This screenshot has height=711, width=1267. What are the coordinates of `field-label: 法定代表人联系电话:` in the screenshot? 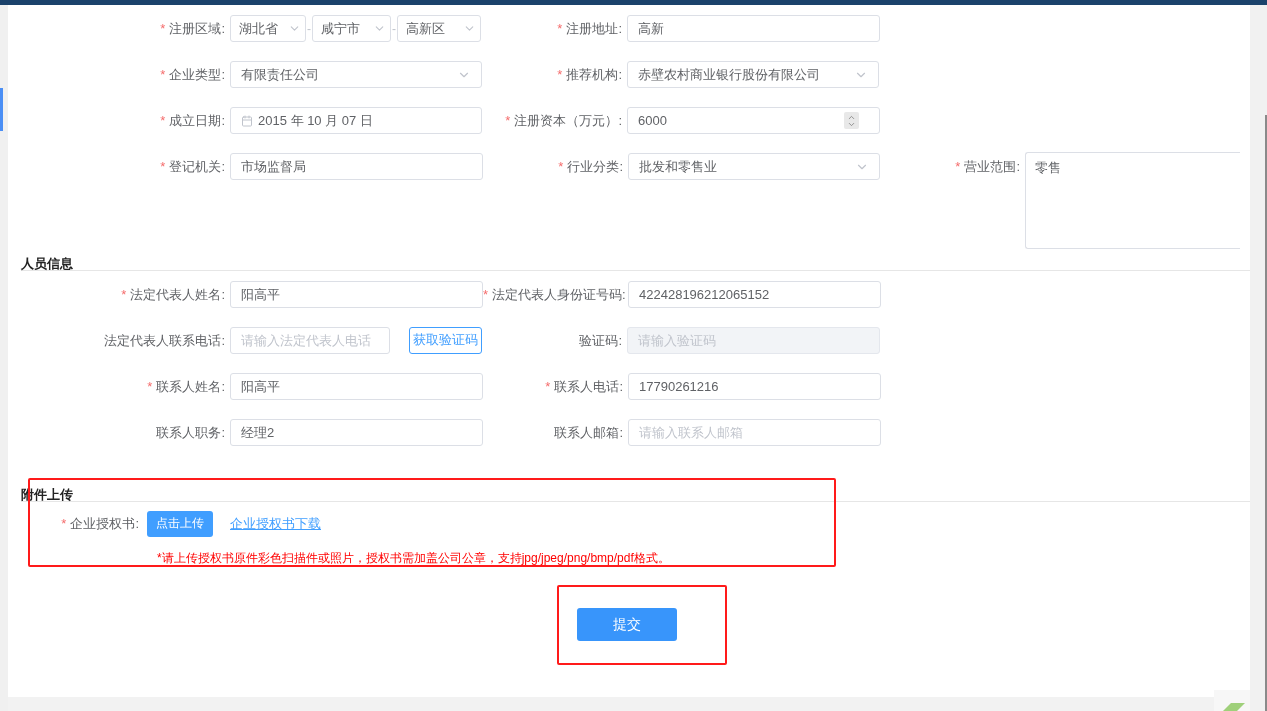 It's located at (164, 341).